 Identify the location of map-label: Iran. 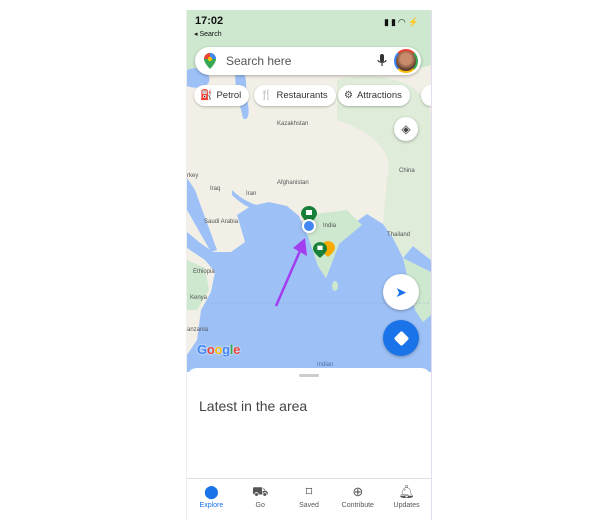
(251, 194).